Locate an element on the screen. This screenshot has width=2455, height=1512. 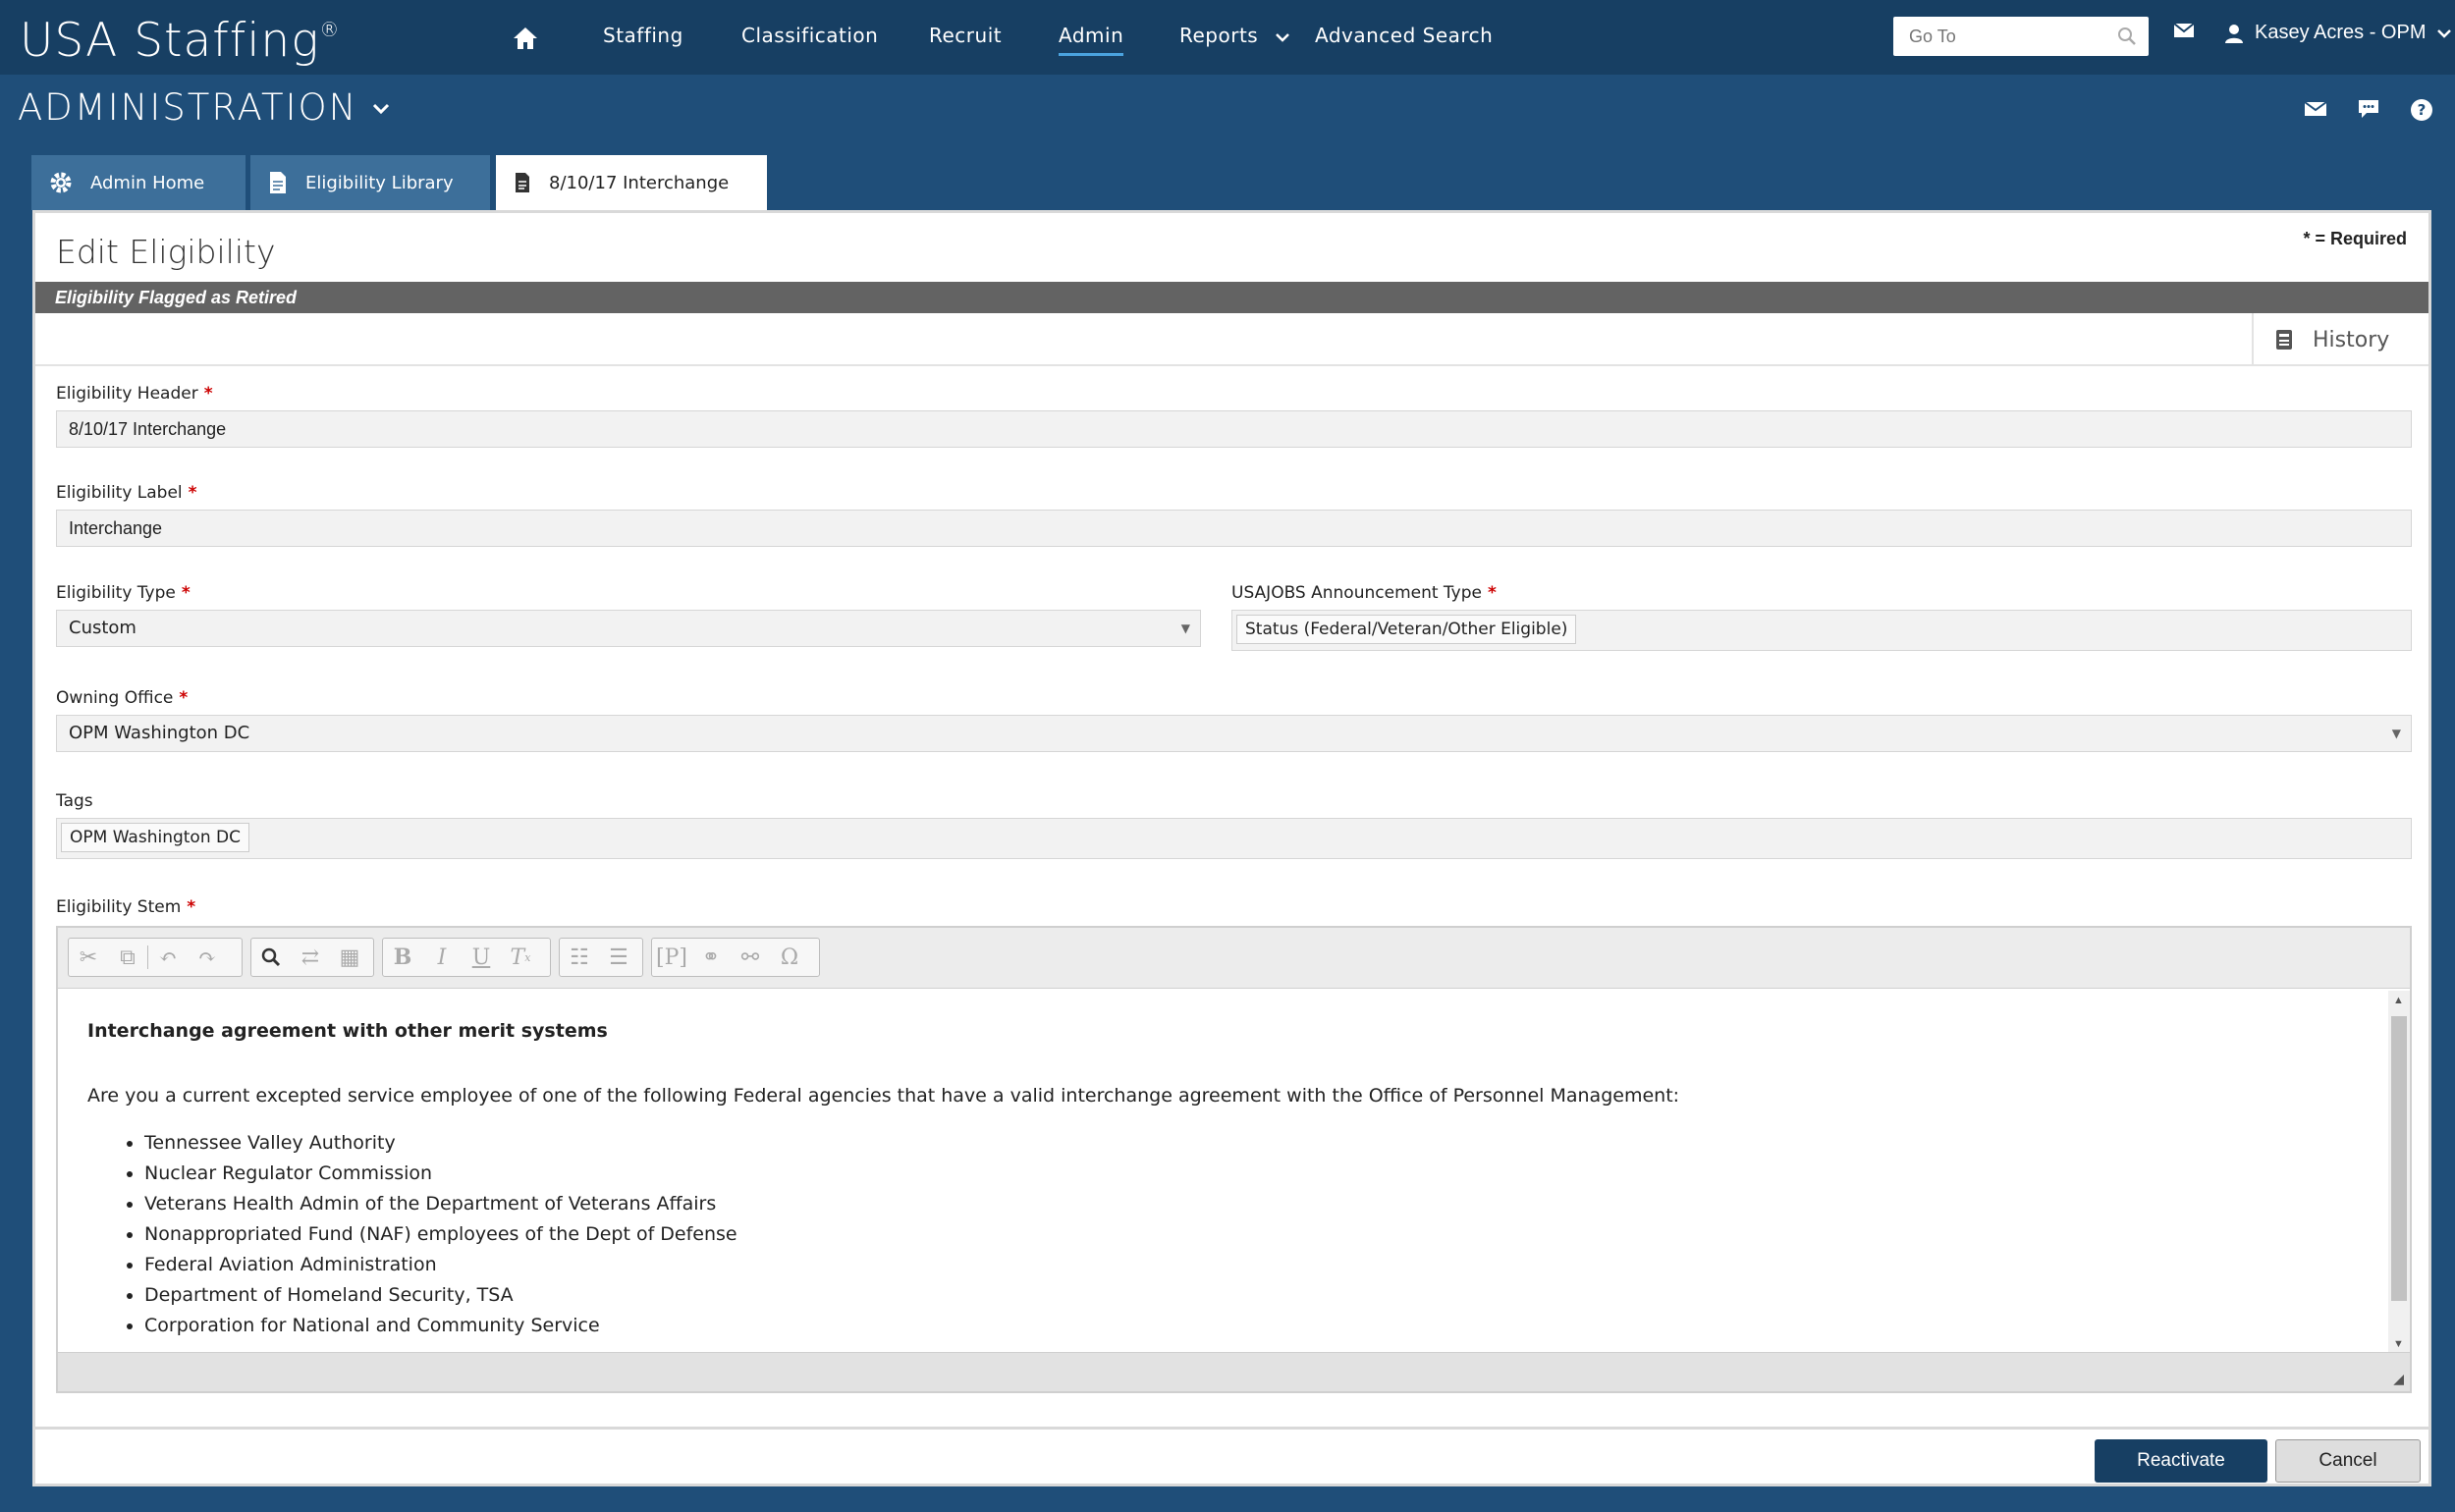
required-note: * = Required is located at coordinates (2355, 239).